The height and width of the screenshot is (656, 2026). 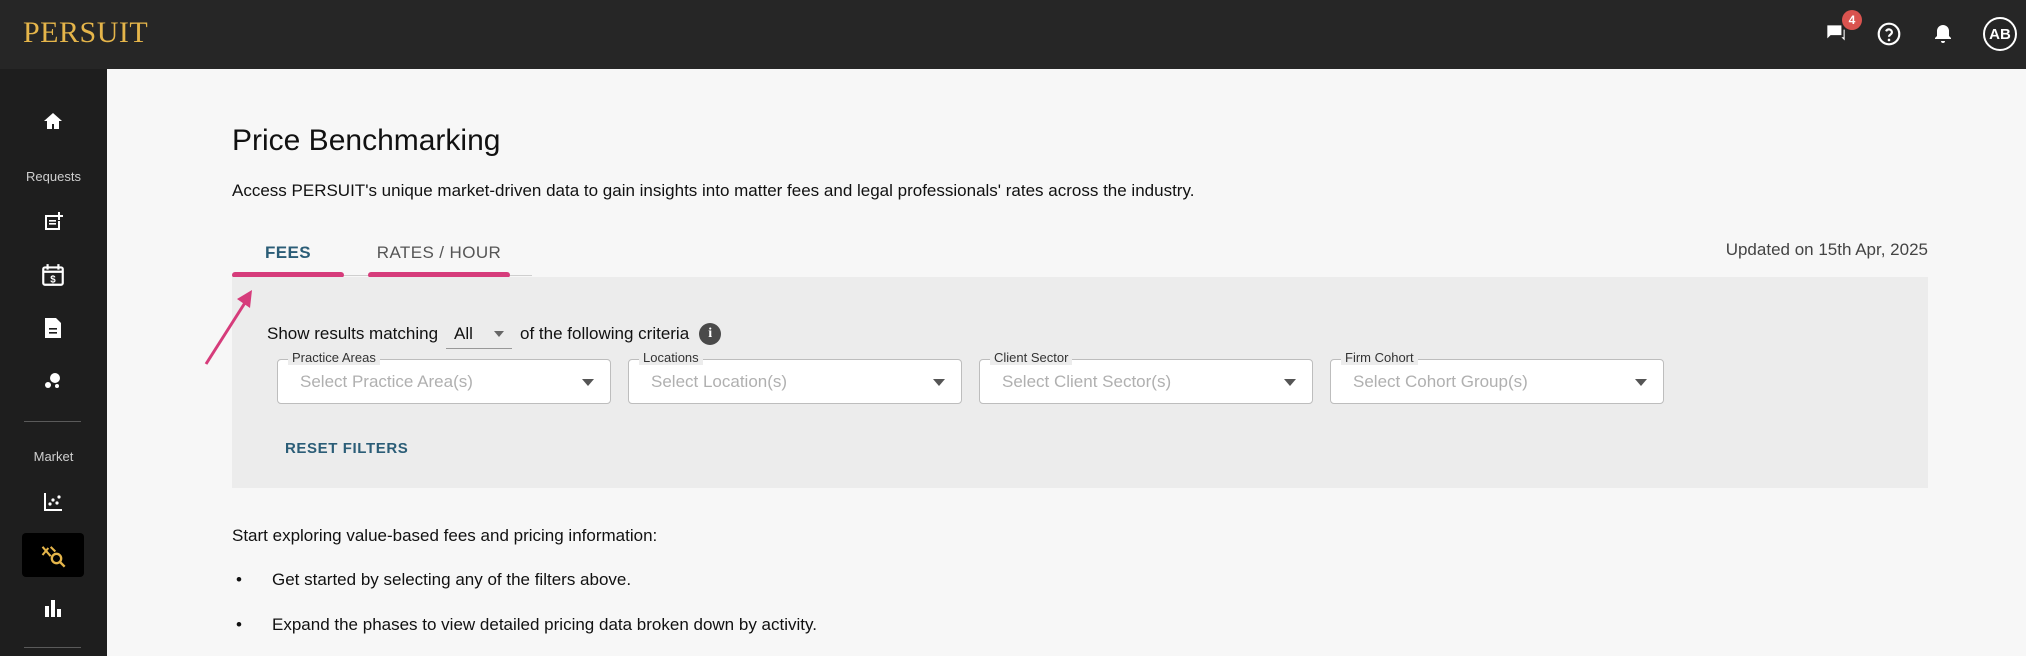 I want to click on client-sector-select: Client Sector Select Client Sector(s), so click(x=1146, y=377).